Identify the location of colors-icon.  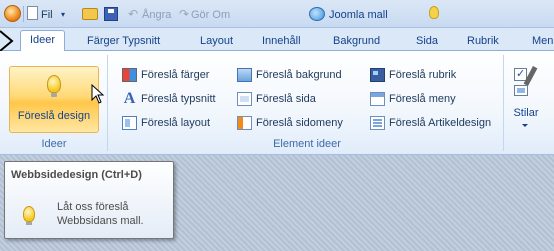
(129, 75).